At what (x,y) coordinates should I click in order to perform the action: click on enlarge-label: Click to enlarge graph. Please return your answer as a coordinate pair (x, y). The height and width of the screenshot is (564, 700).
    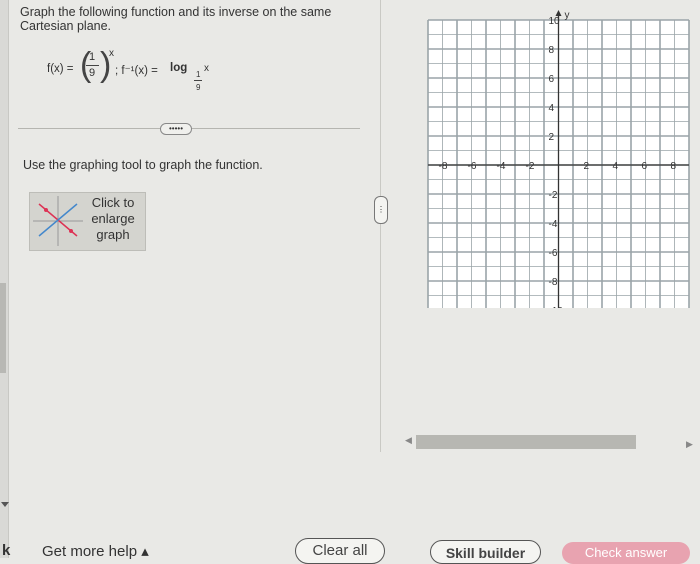
    Looking at the image, I should click on (113, 218).